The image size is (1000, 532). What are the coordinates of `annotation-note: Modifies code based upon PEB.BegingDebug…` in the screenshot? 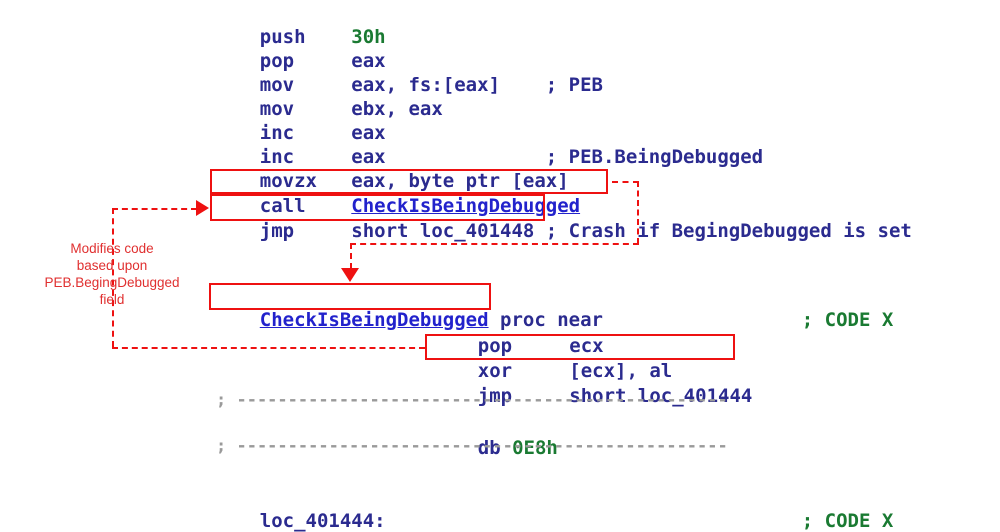 It's located at (112, 274).